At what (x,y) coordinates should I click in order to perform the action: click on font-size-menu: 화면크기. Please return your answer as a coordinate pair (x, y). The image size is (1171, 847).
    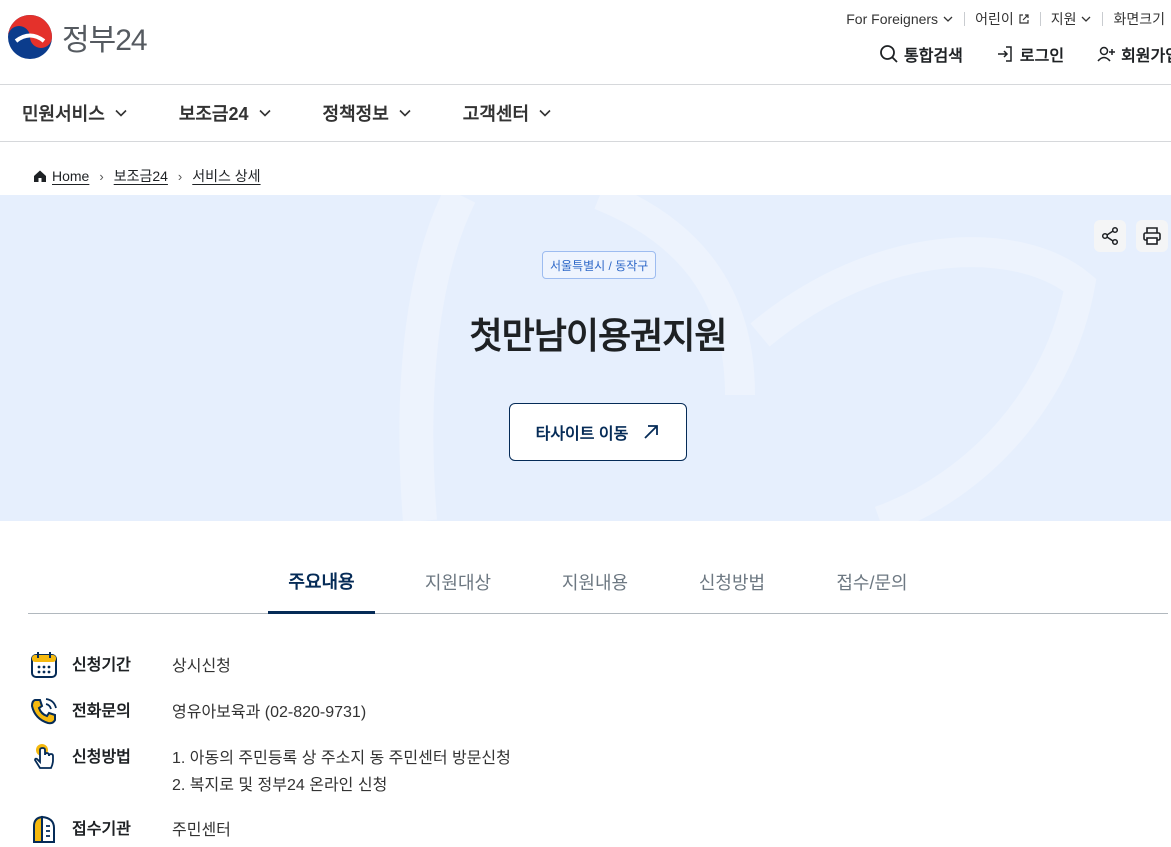
    Looking at the image, I should click on (1139, 19).